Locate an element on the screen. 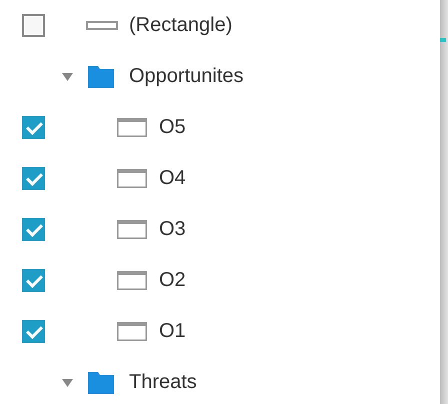 The height and width of the screenshot is (404, 448). layer-name: O2 is located at coordinates (172, 280).